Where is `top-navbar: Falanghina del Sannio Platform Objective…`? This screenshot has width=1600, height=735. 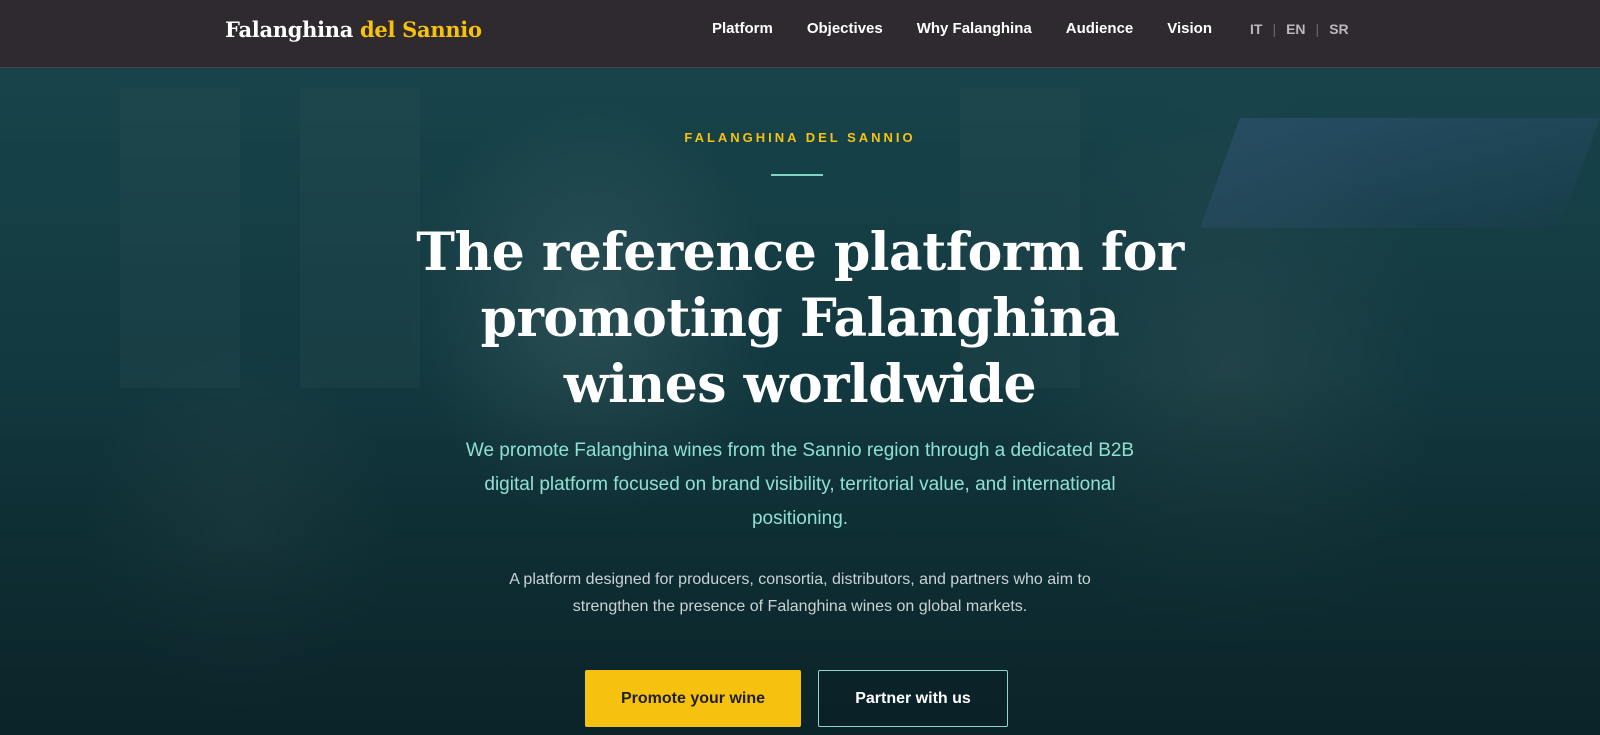 top-navbar: Falanghina del Sannio Platform Objective… is located at coordinates (800, 34).